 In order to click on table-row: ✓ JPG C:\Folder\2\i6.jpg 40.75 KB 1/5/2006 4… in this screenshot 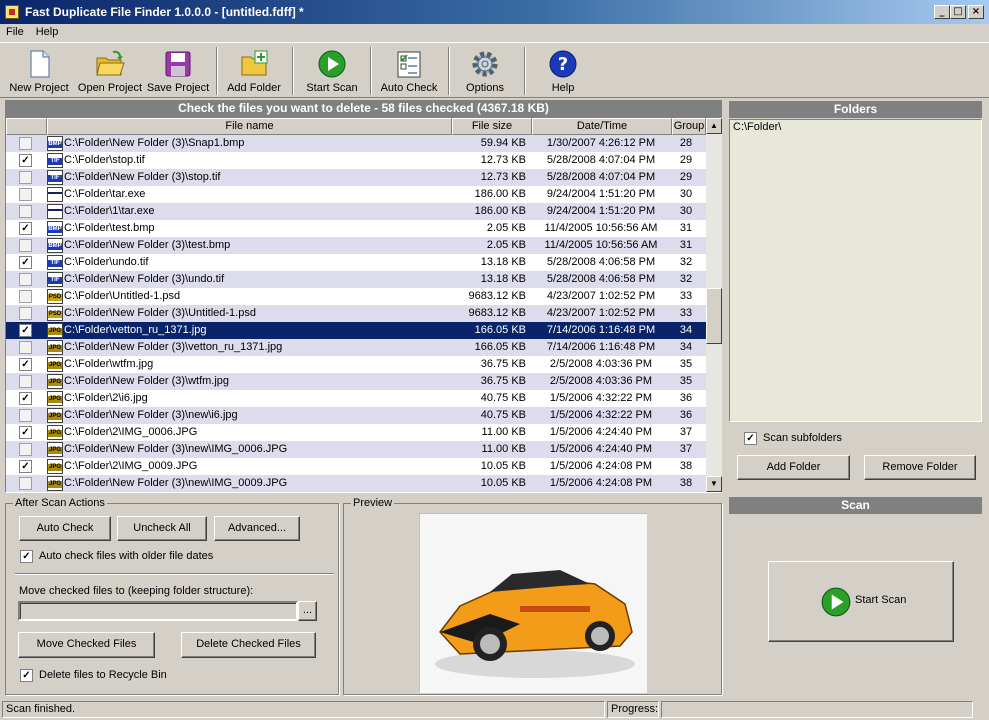, I will do `click(356, 398)`.